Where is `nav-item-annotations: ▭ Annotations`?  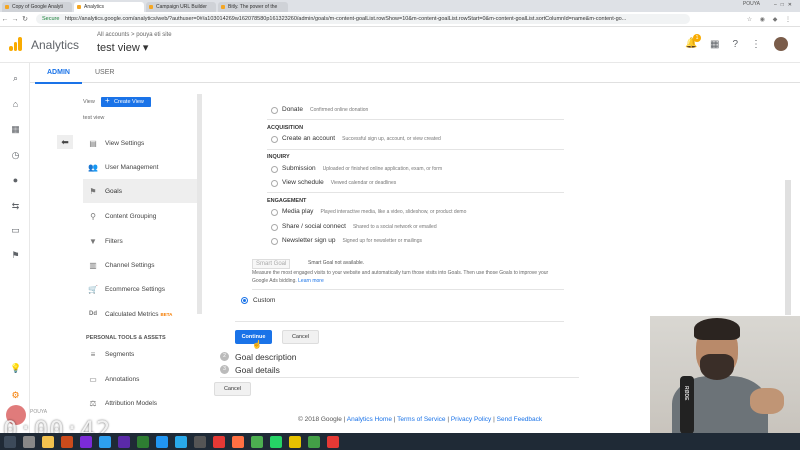
nav-item-annotations: ▭ Annotations is located at coordinates (142, 379).